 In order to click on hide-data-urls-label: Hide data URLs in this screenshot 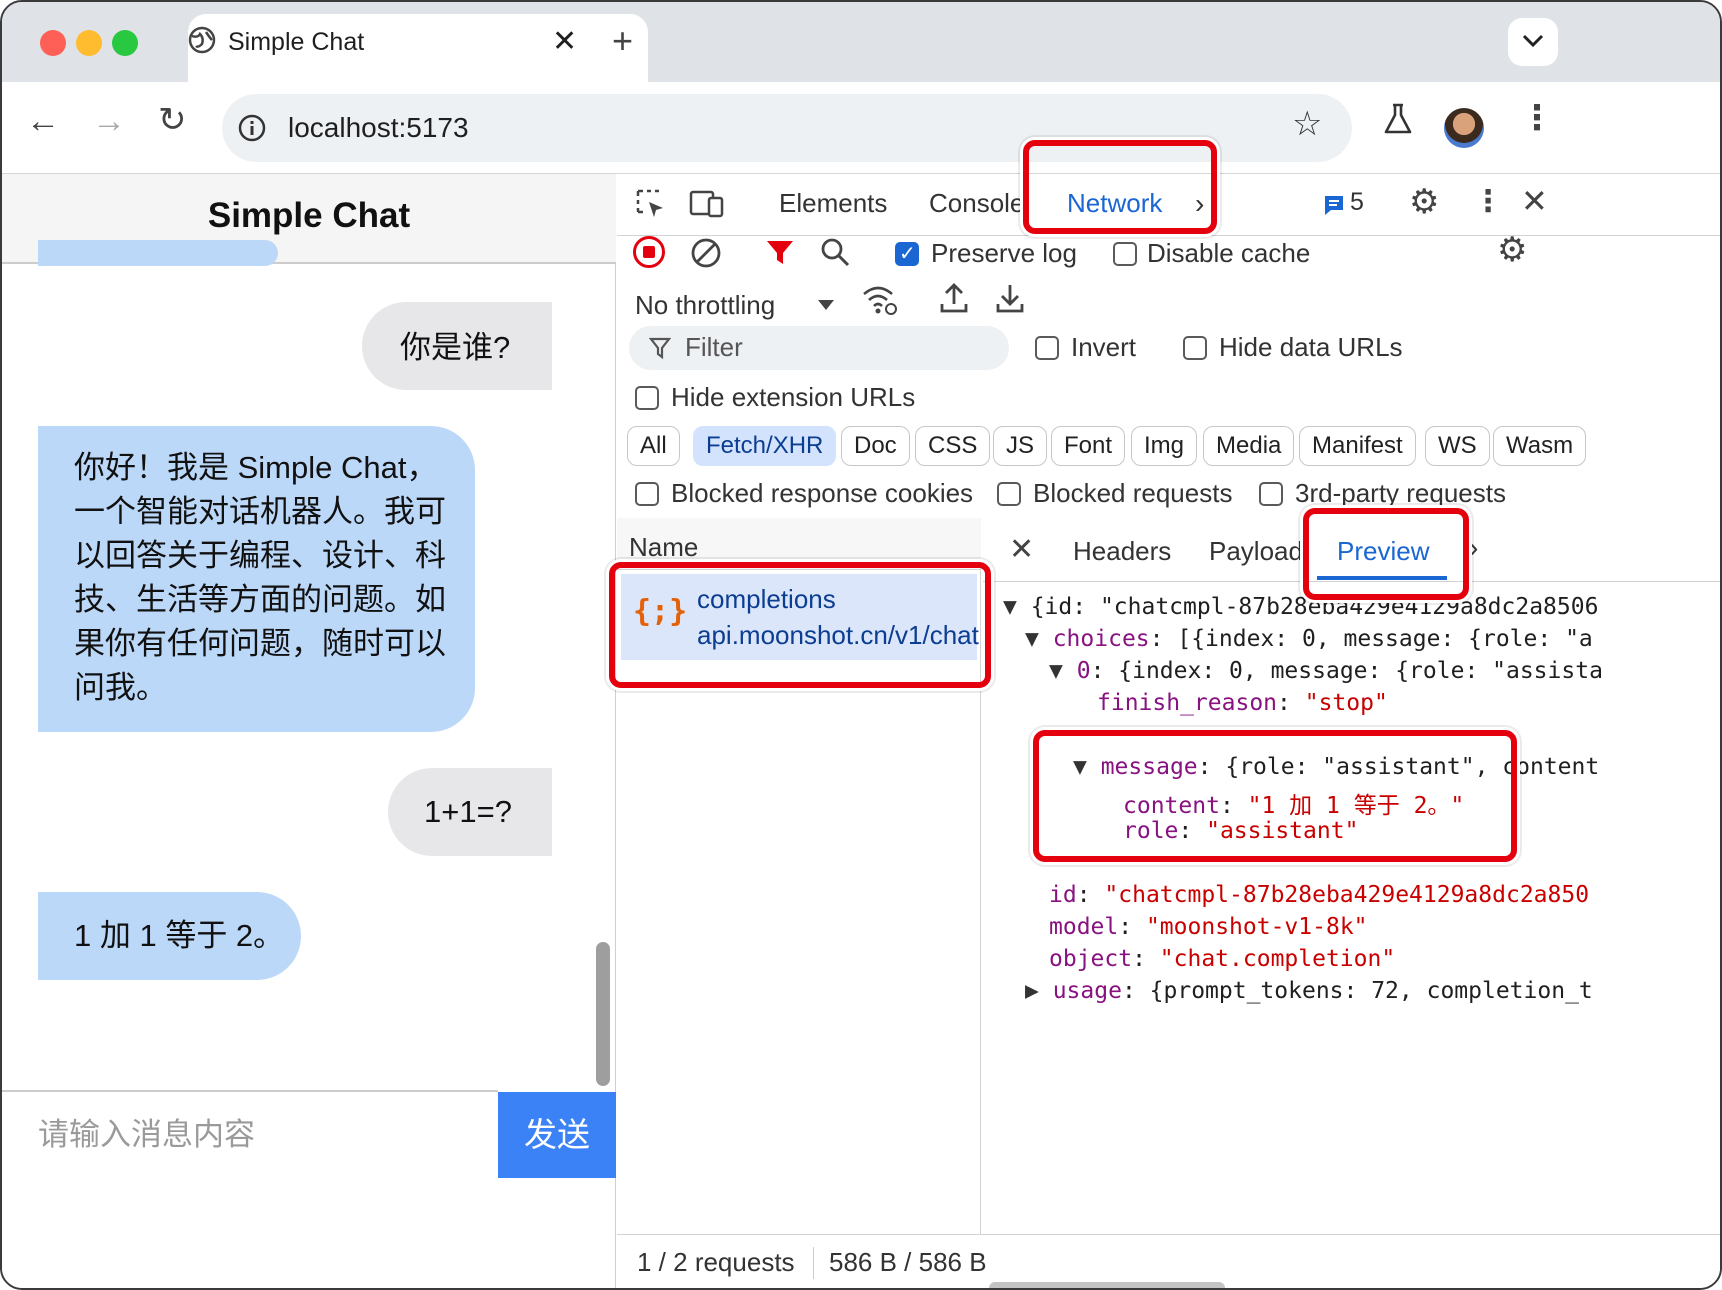, I will do `click(1311, 347)`.